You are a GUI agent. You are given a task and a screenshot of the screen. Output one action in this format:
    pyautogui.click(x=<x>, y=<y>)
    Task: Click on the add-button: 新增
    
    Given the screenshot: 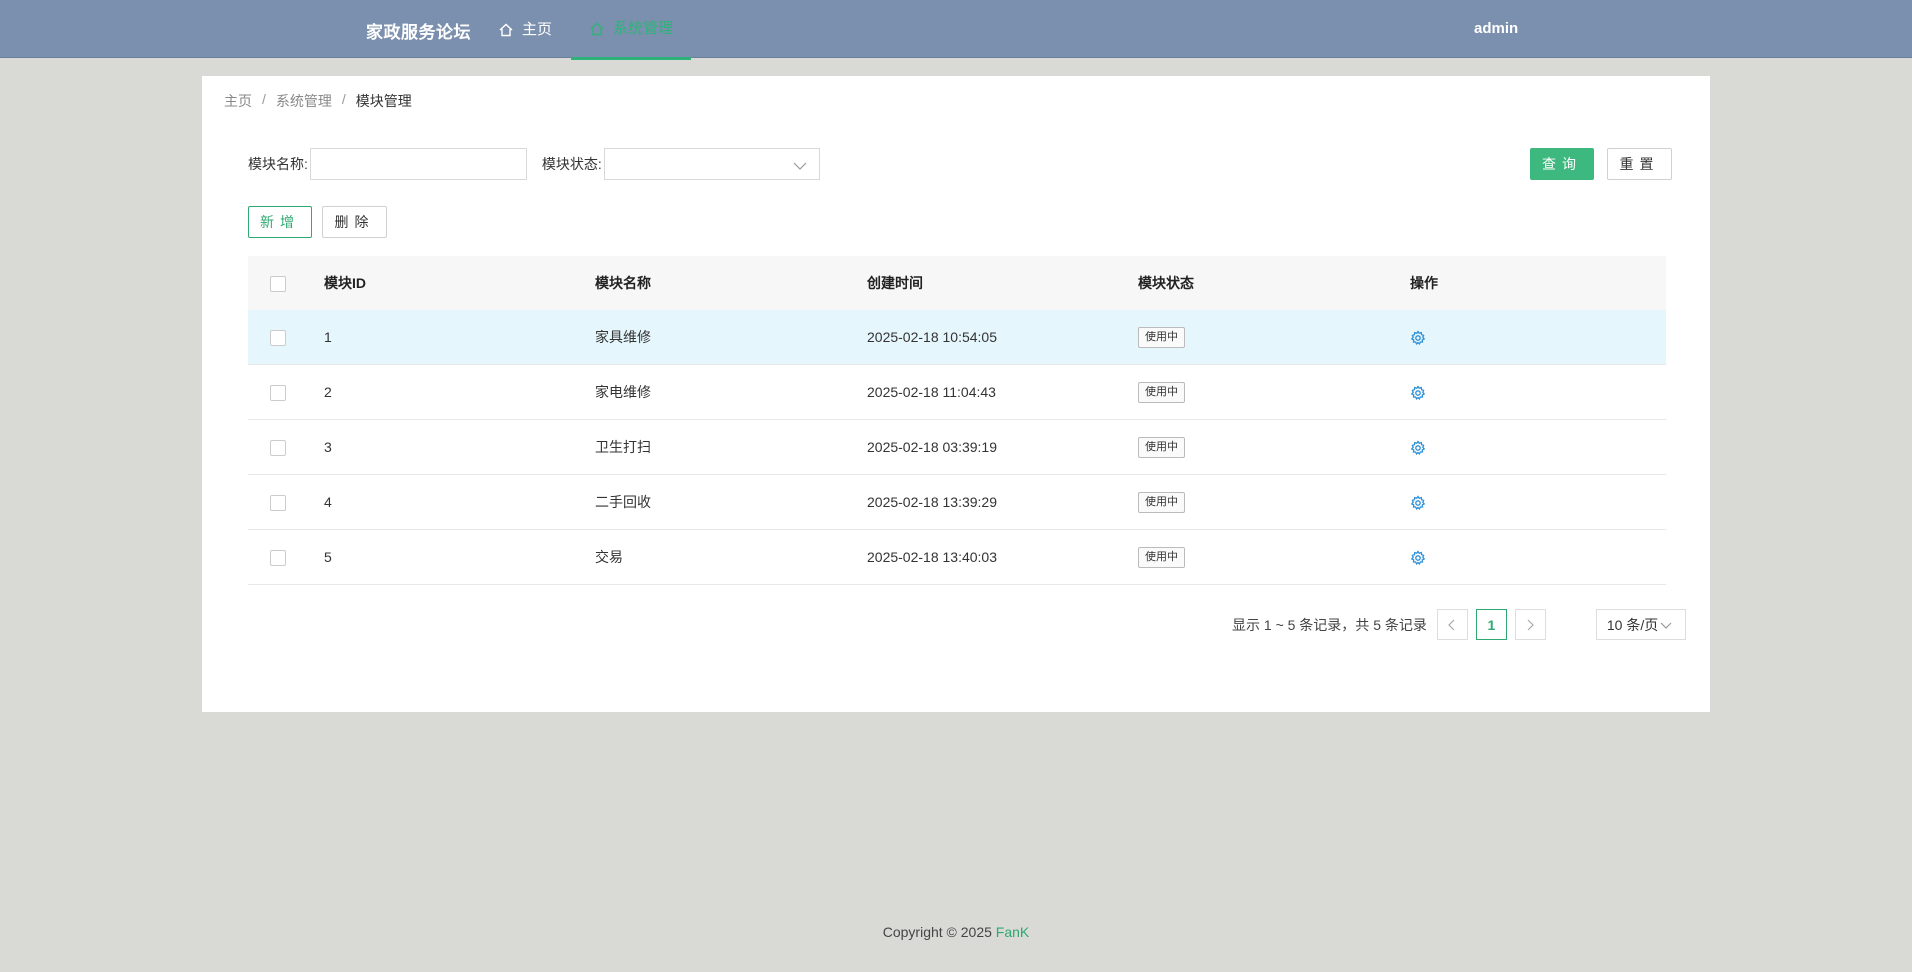 What is the action you would take?
    pyautogui.click(x=280, y=222)
    